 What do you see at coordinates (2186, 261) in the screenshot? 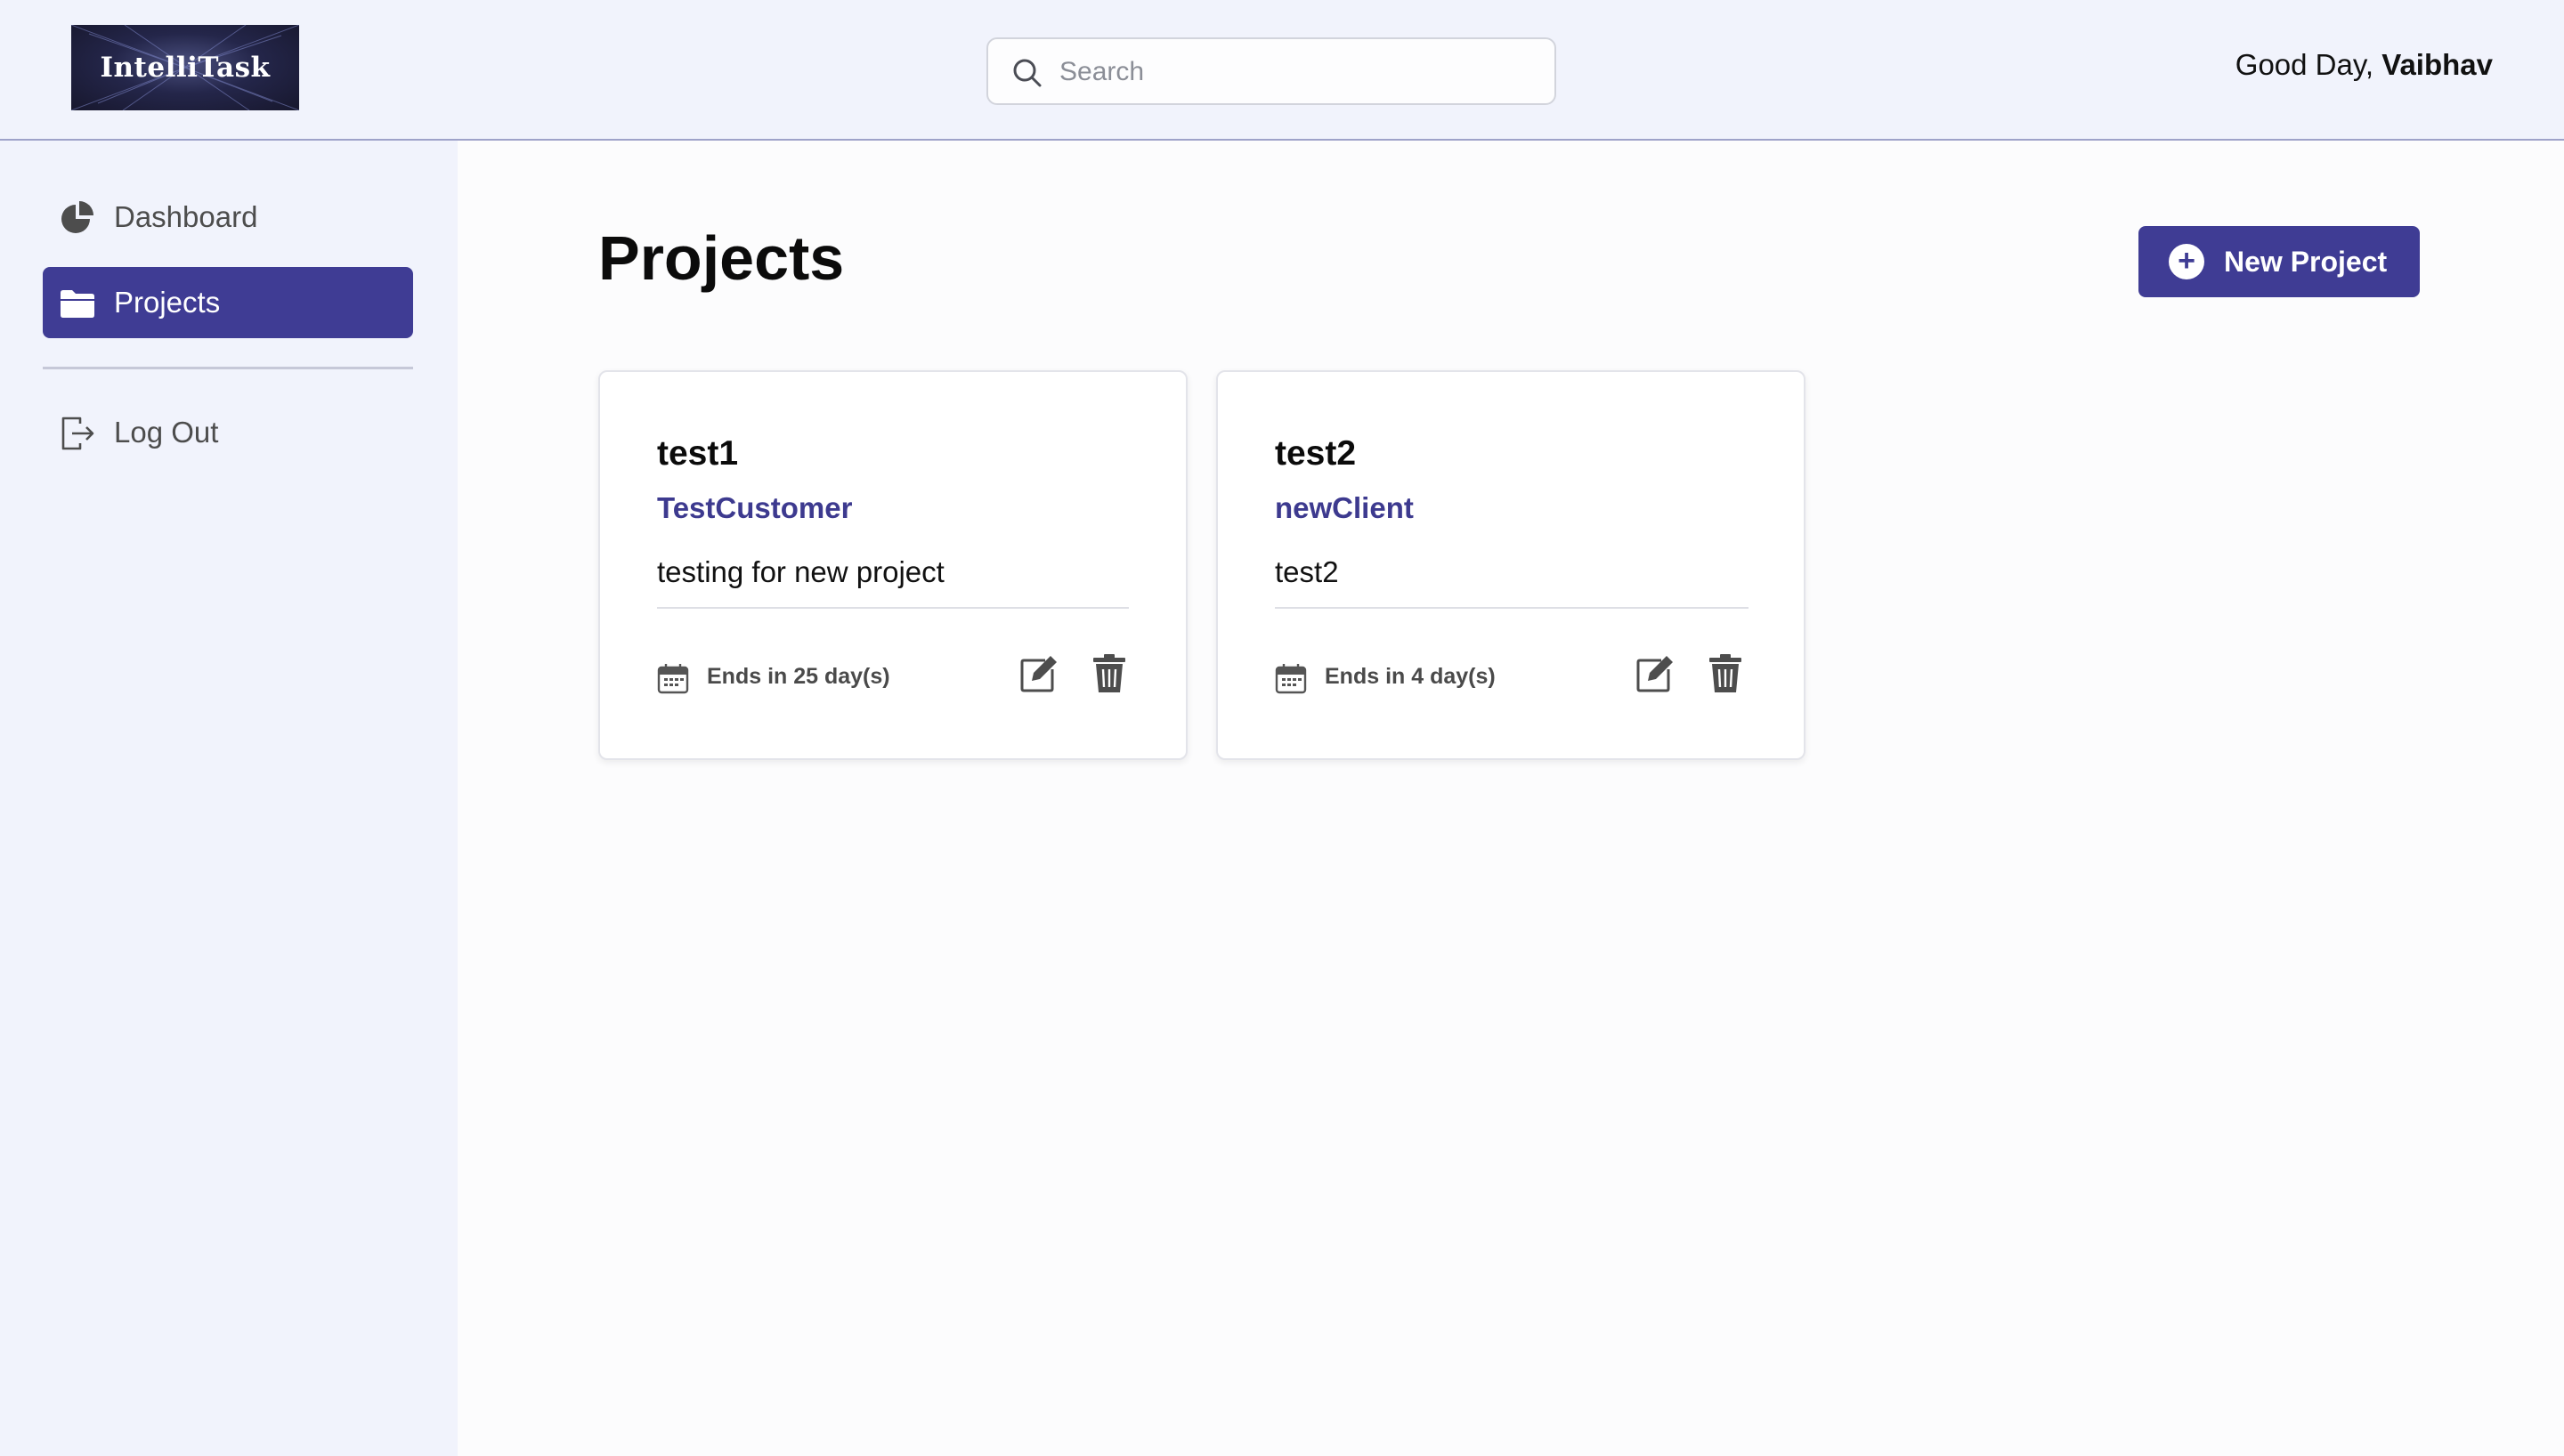
I see `plus-circle-icon: +` at bounding box center [2186, 261].